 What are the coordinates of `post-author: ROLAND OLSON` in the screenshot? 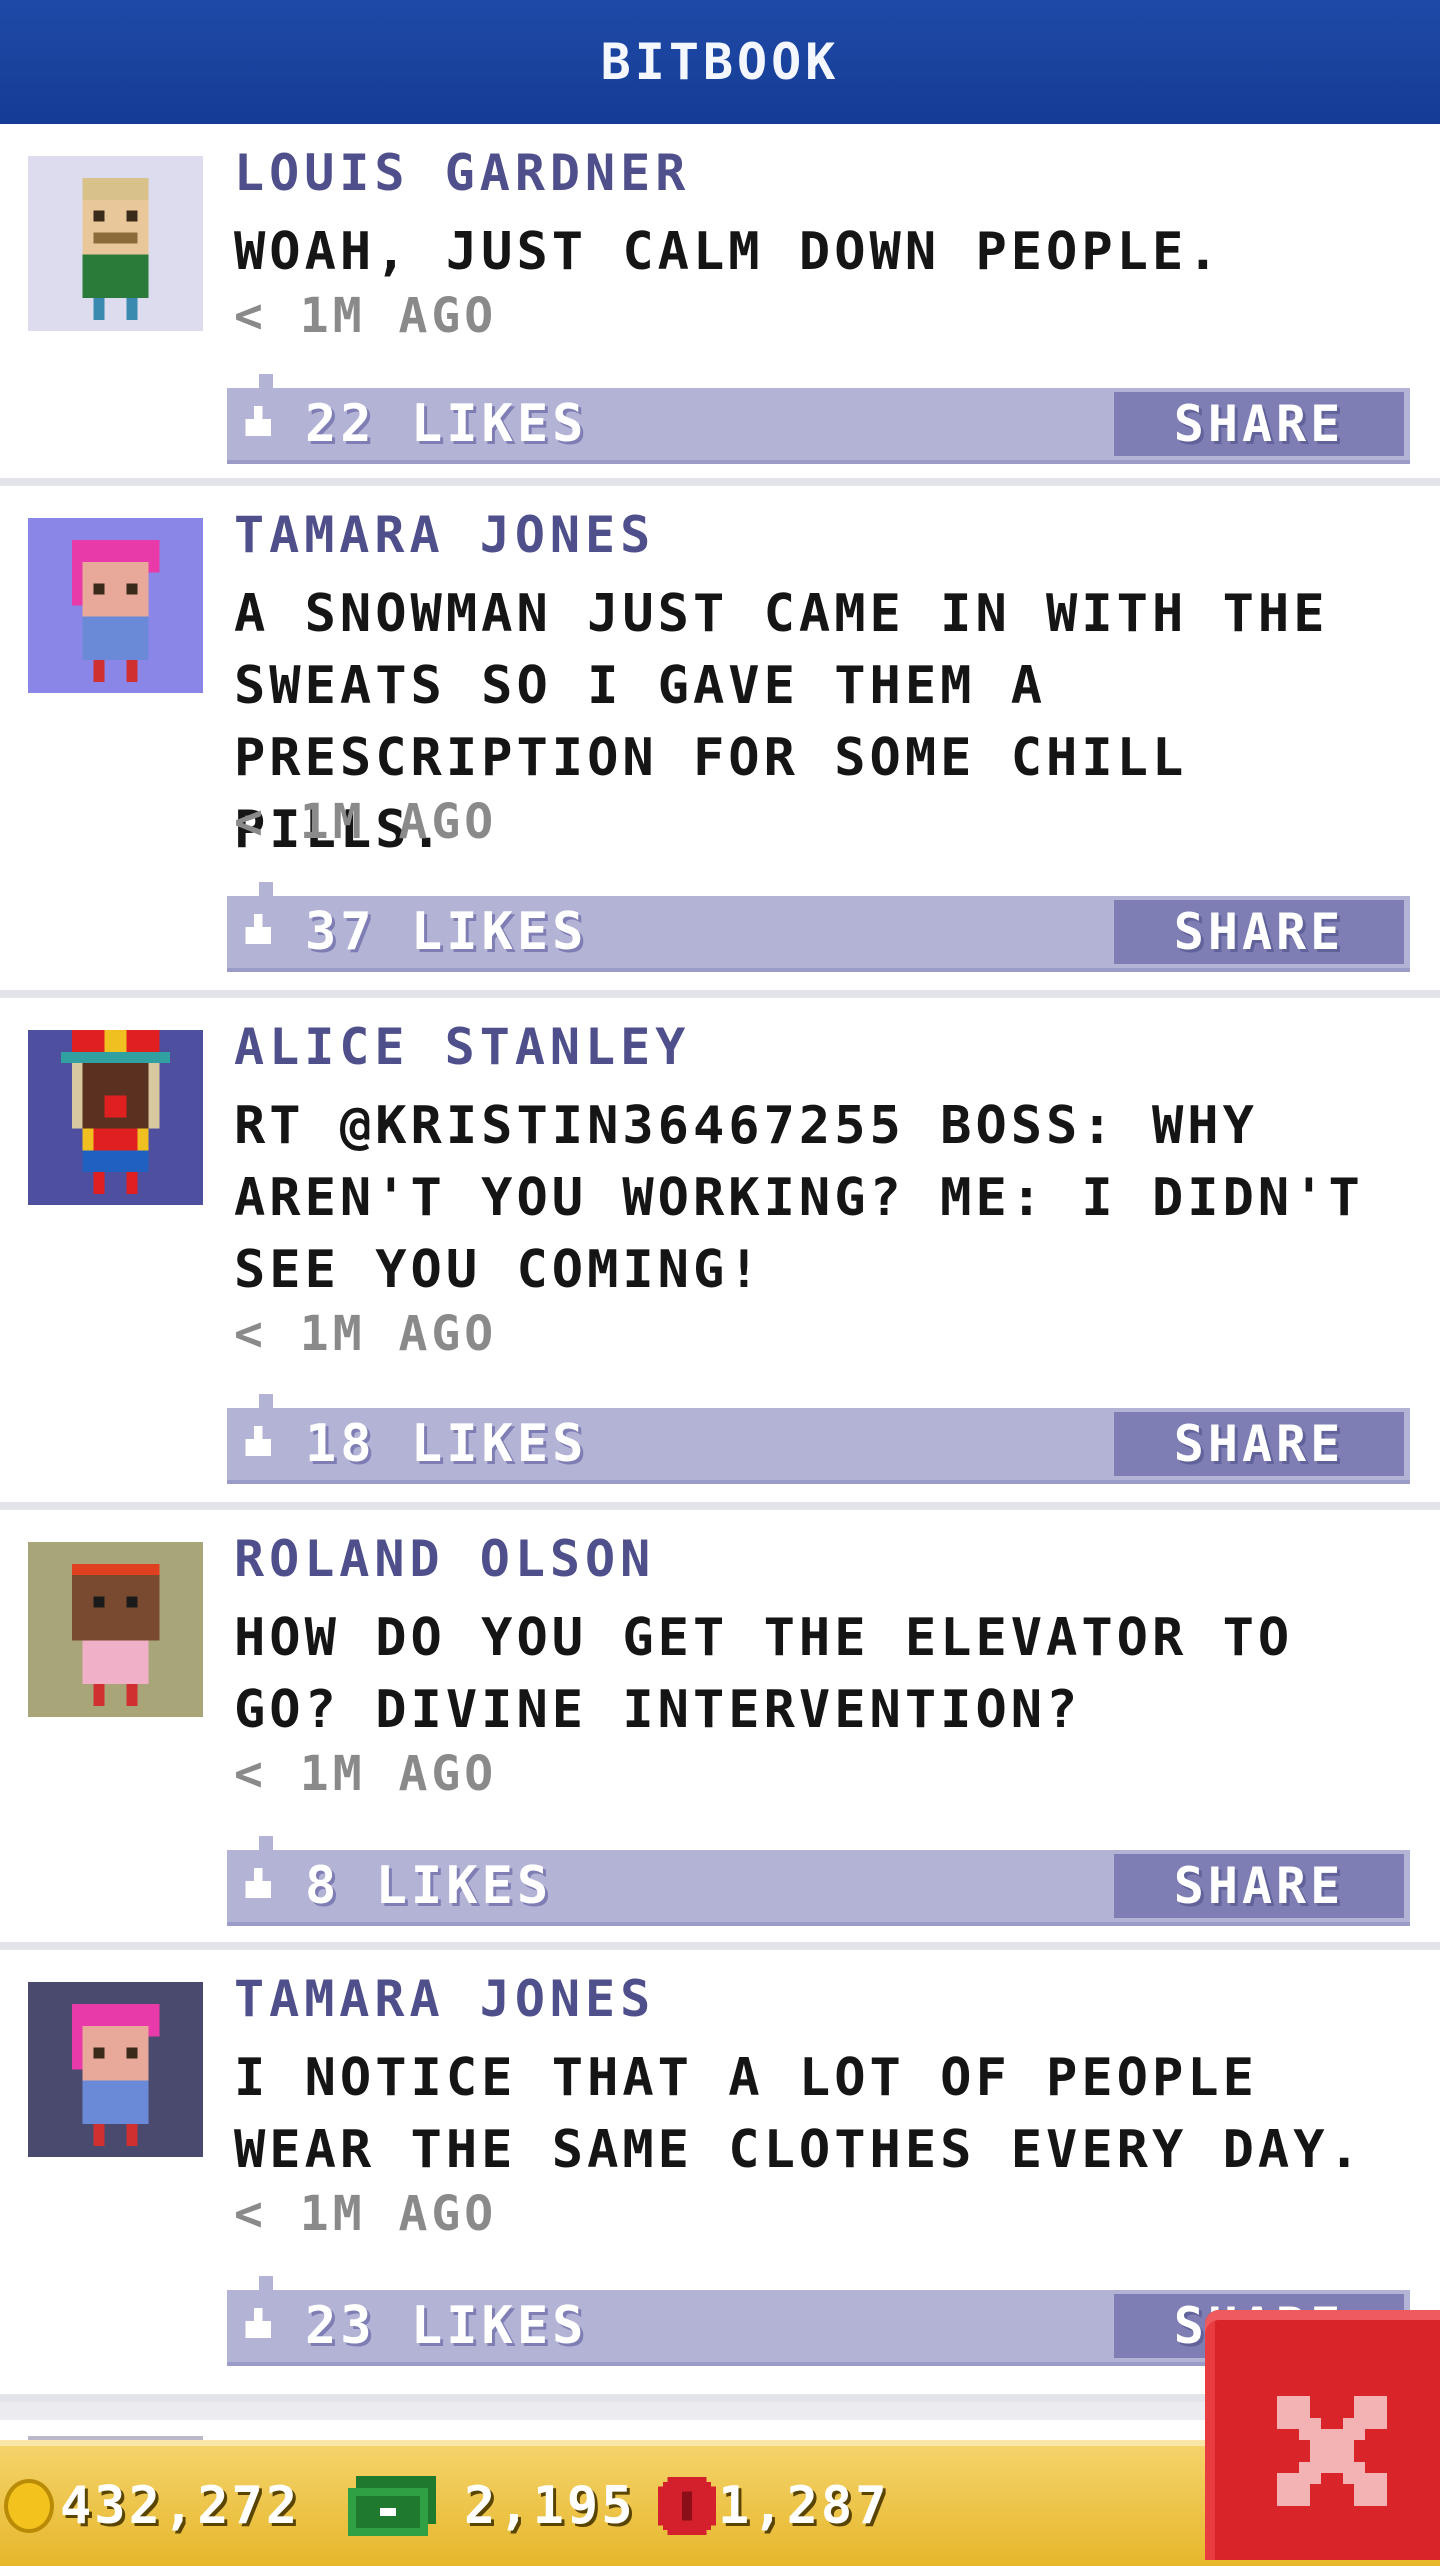 It's located at (444, 1559).